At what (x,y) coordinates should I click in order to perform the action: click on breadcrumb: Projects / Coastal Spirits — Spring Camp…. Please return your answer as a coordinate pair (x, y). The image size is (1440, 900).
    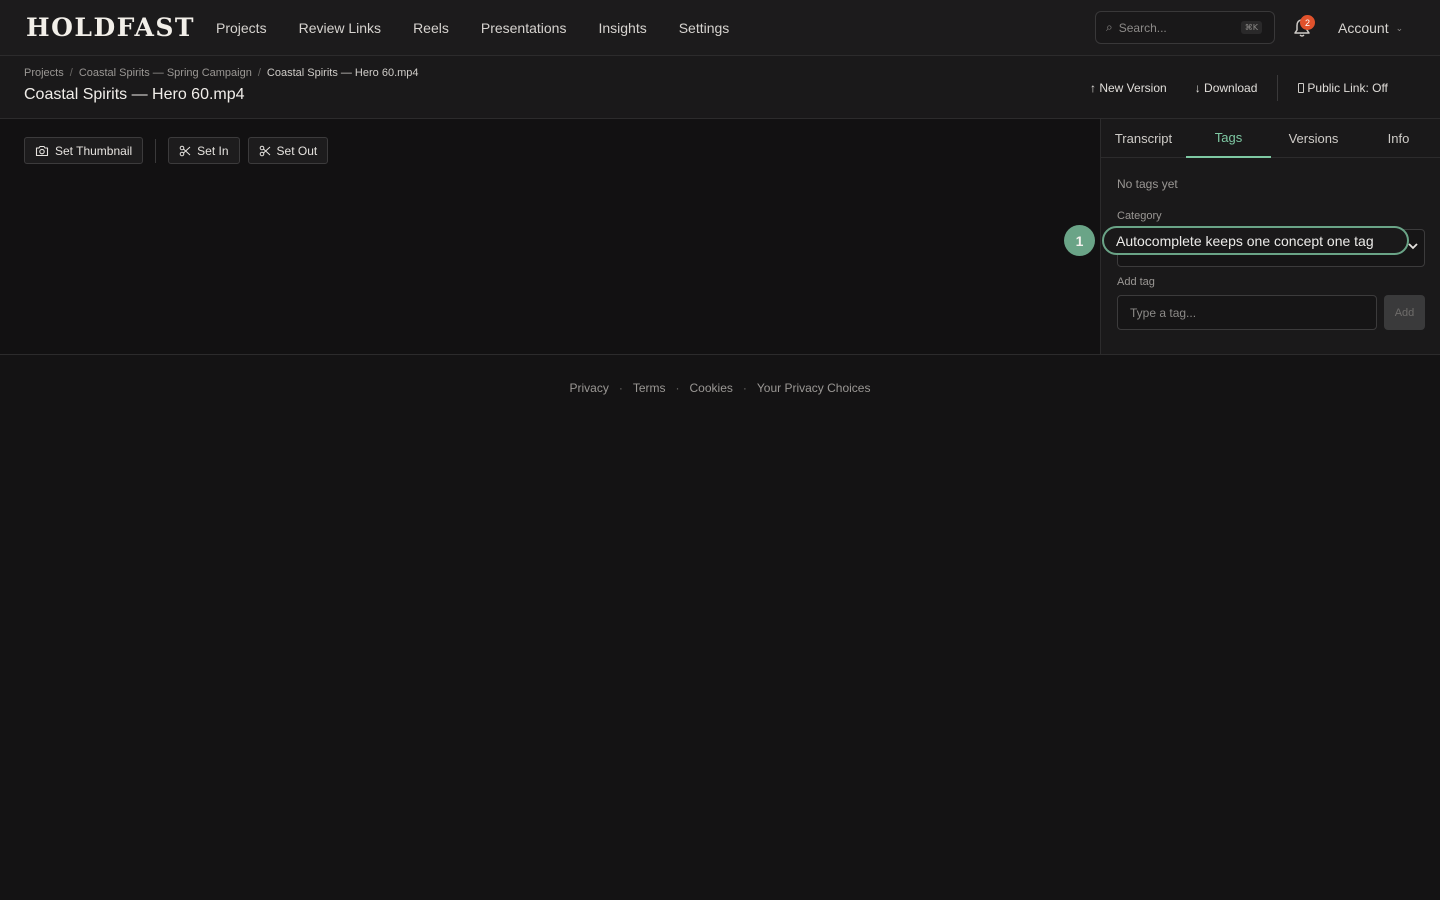
    Looking at the image, I should click on (221, 73).